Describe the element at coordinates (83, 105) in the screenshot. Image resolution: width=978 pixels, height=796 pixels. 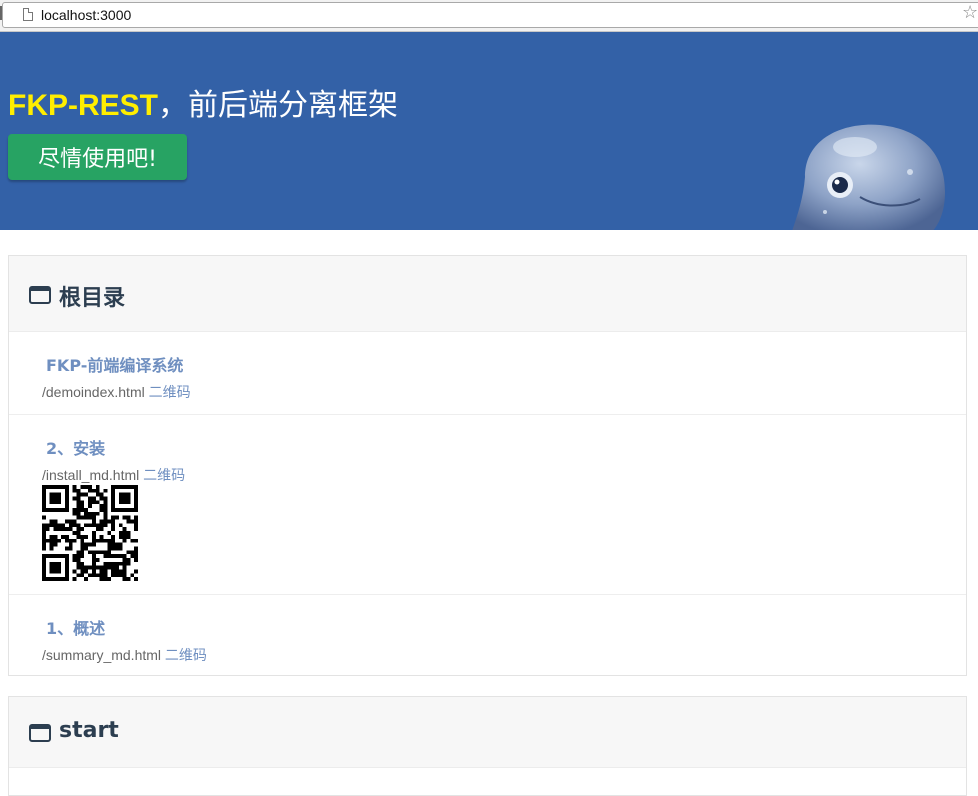
I see `hero-brand: FKP-REST` at that location.